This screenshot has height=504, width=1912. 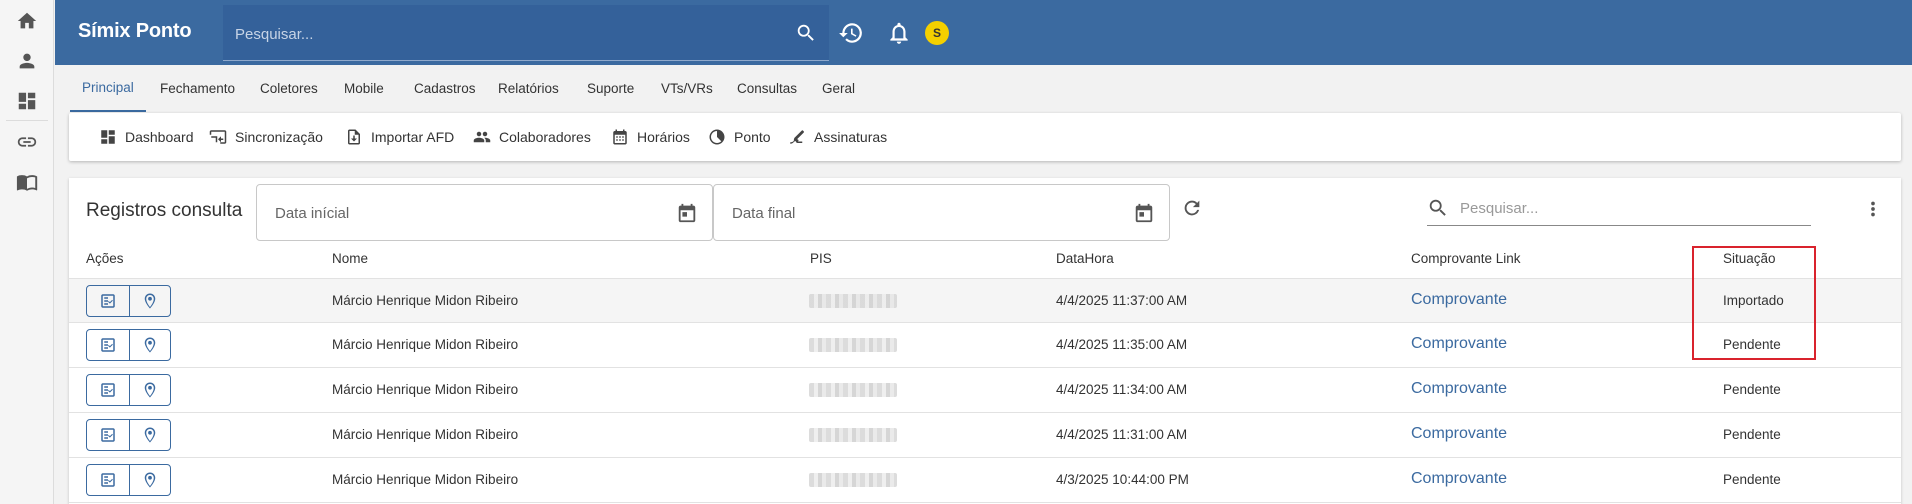 I want to click on app-header: Símix Ponto S, so click(x=983, y=32).